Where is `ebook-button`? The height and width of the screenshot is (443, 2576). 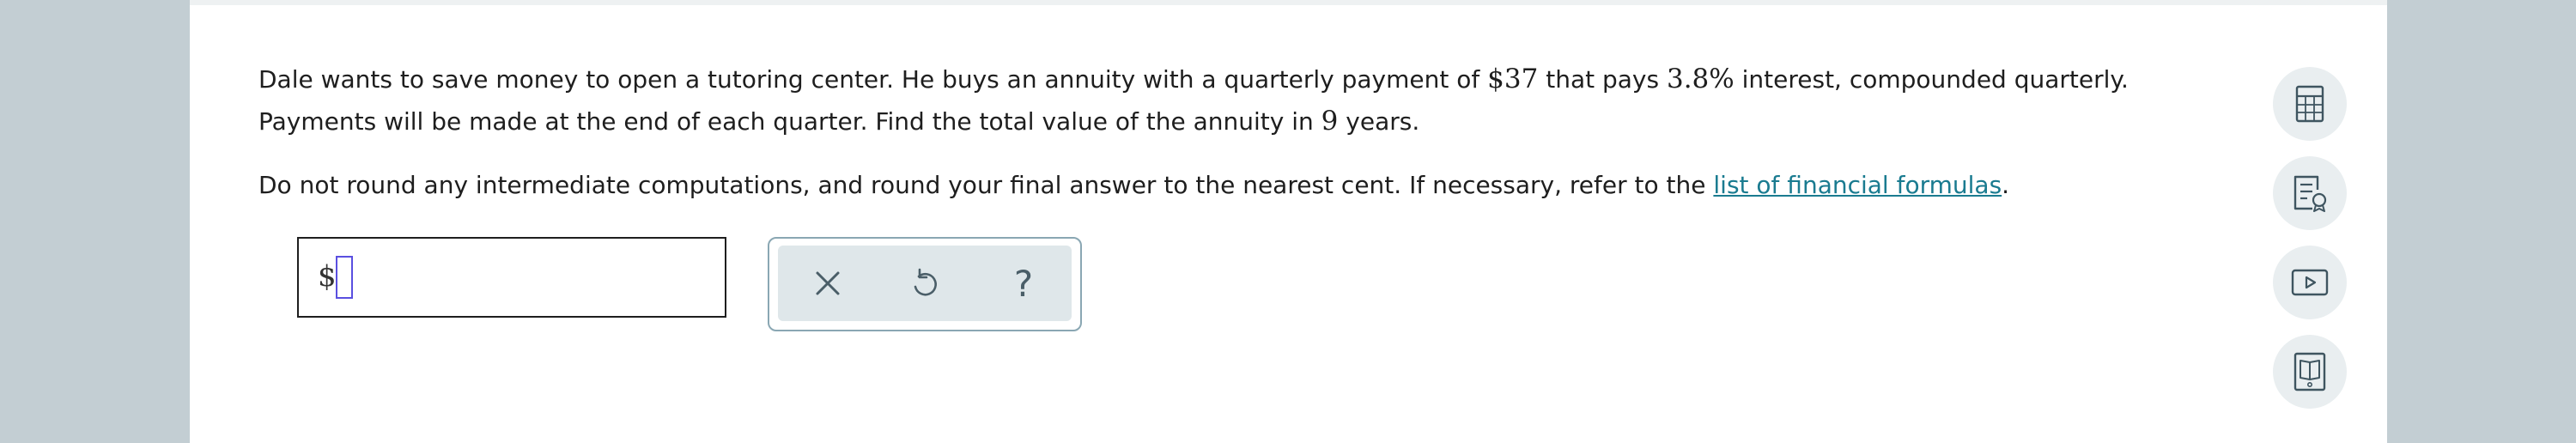
ebook-button is located at coordinates (2310, 372).